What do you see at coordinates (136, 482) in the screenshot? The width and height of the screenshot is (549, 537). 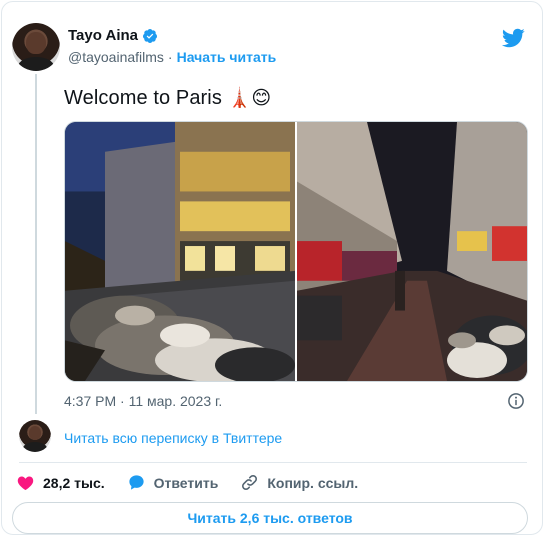 I see `reply-bubble-icon` at bounding box center [136, 482].